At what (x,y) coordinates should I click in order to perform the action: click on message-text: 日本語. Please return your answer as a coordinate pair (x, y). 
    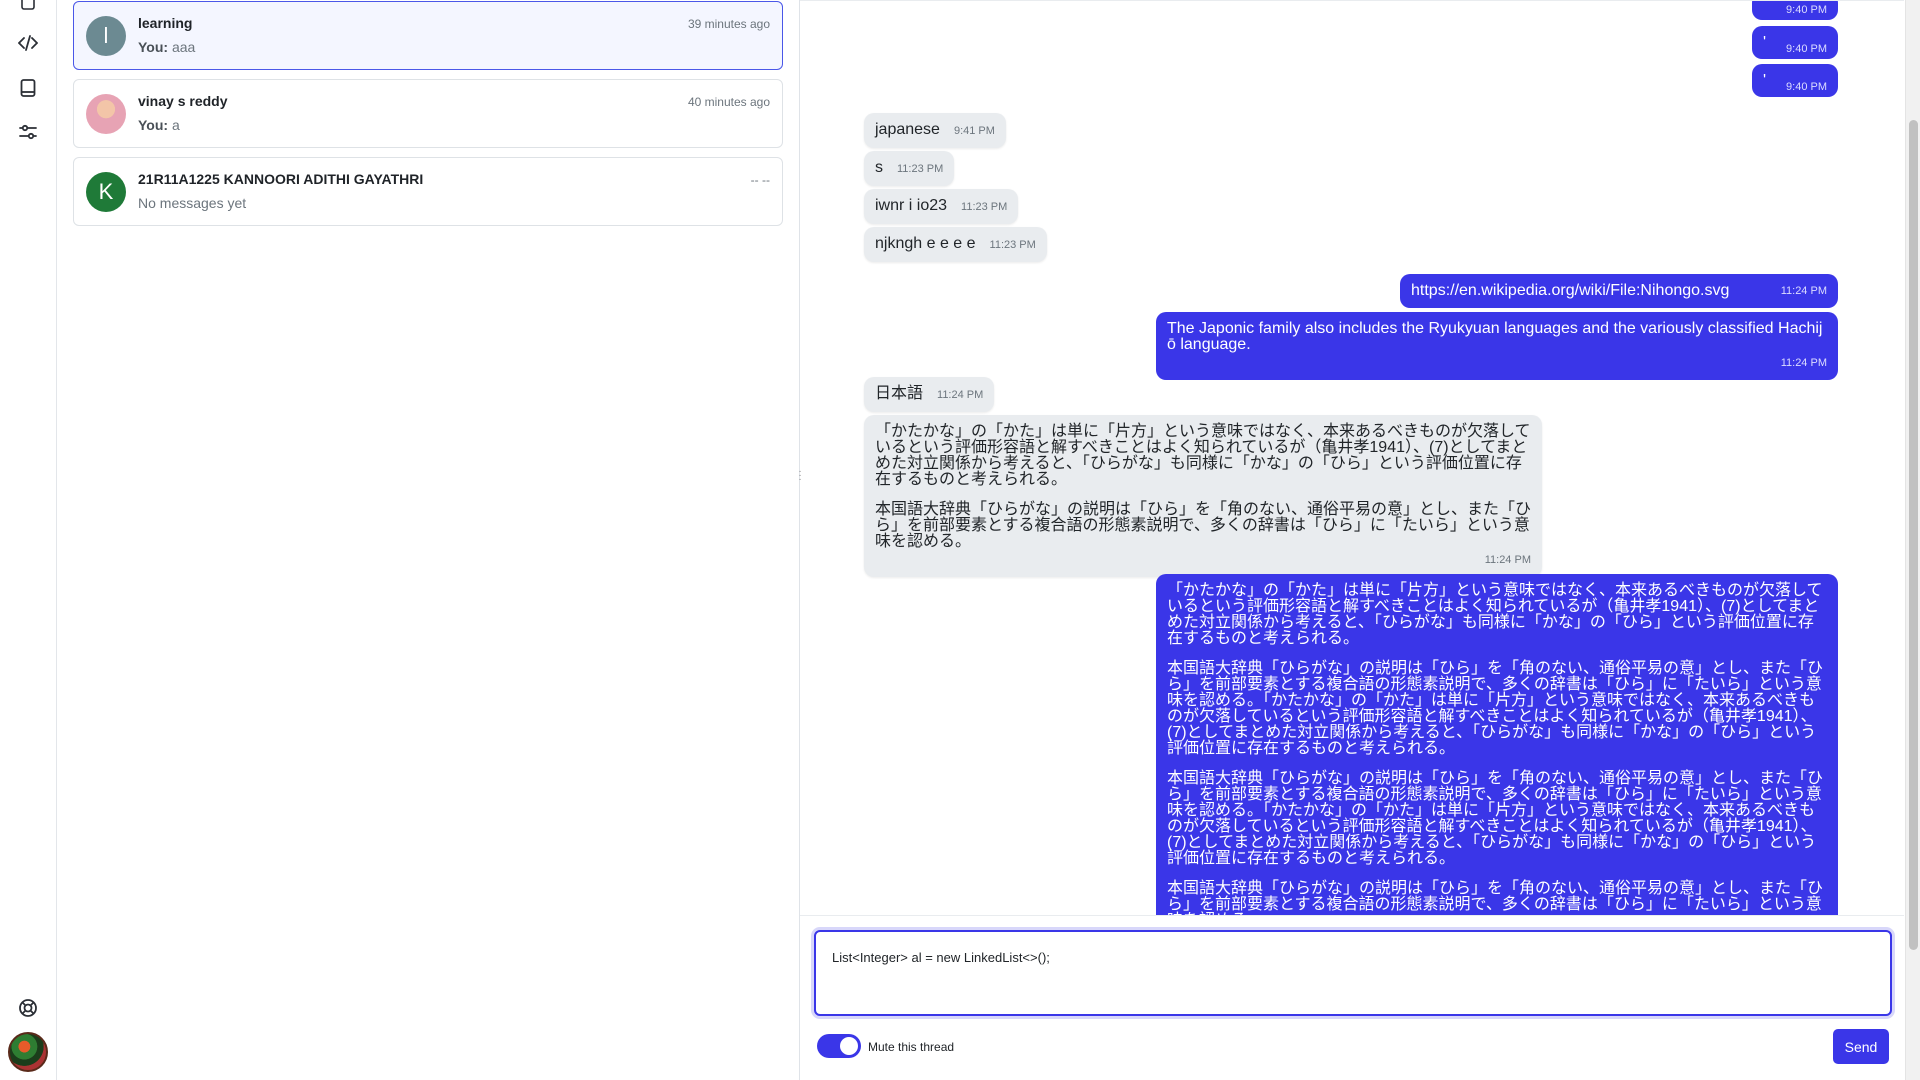
    Looking at the image, I should click on (899, 393).